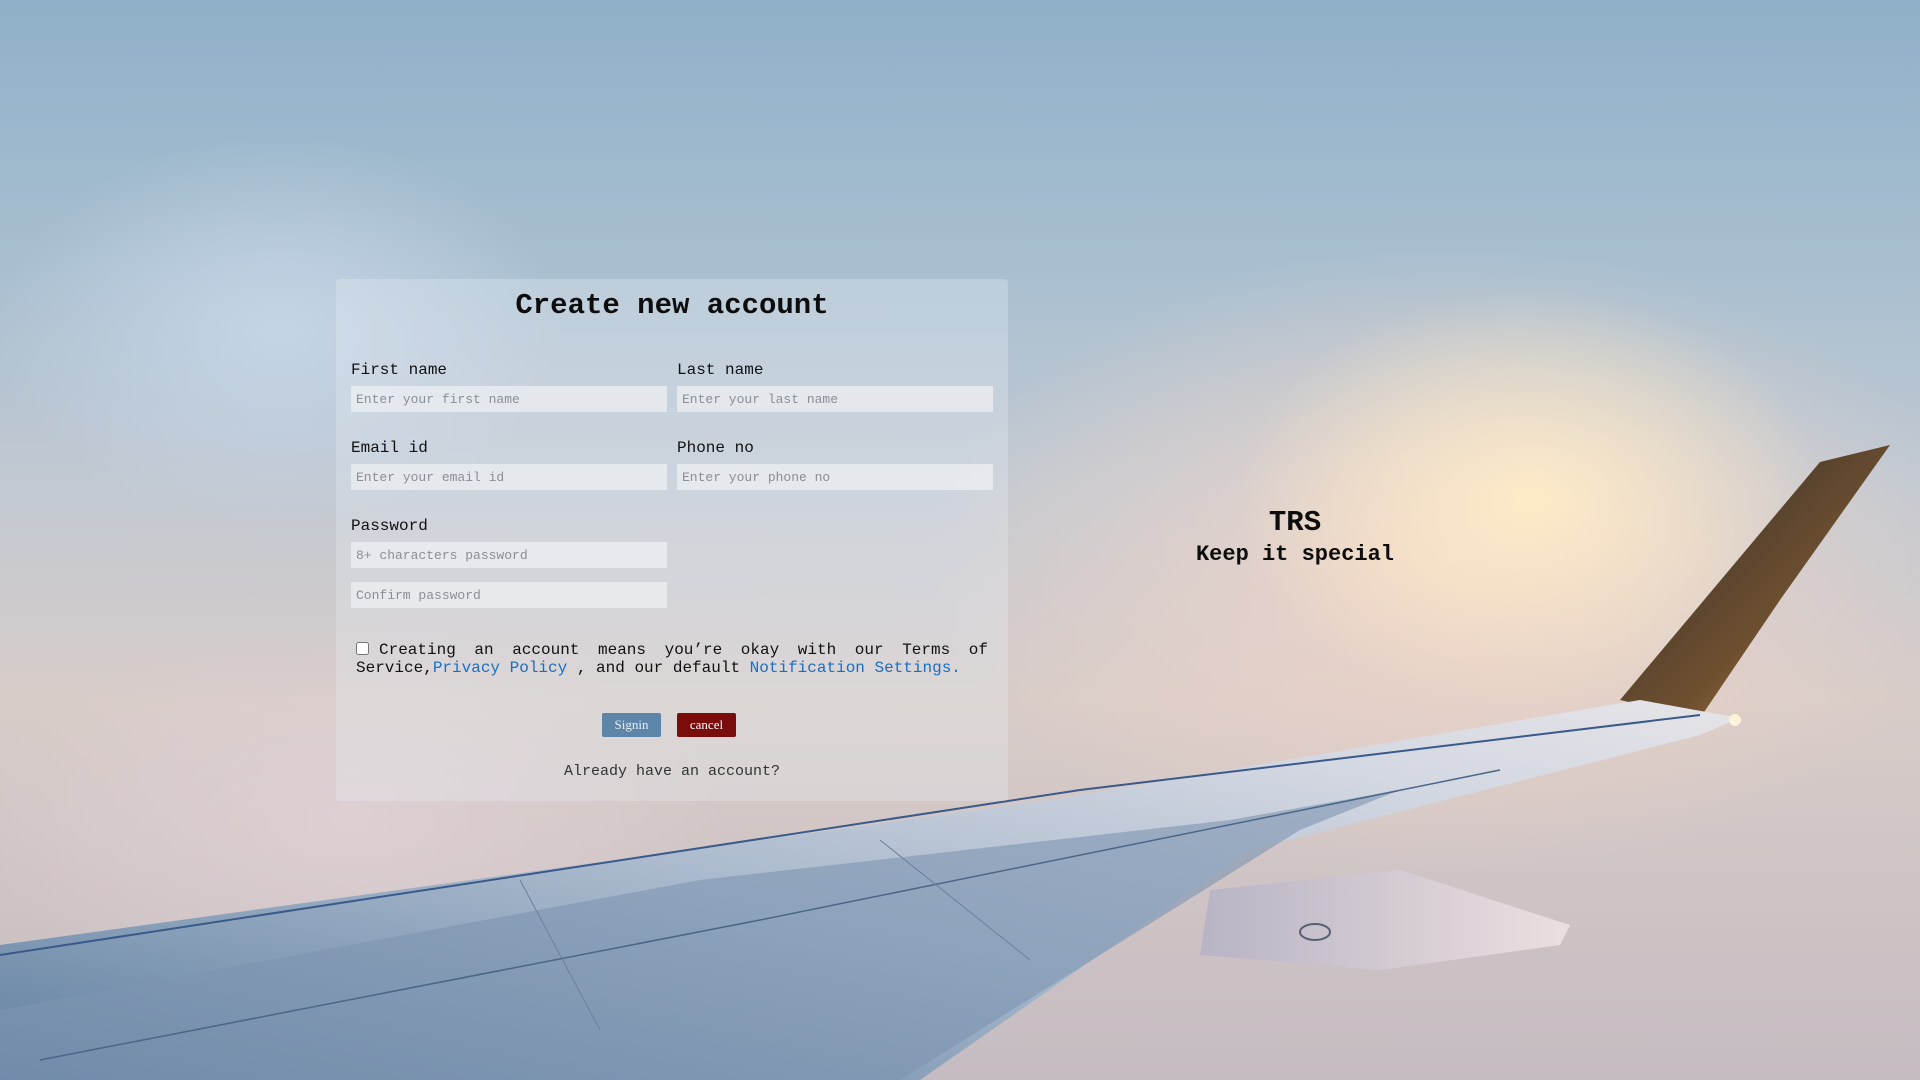 This screenshot has width=1920, height=1080. Describe the element at coordinates (362, 648) in the screenshot. I see `terms-checkbox` at that location.